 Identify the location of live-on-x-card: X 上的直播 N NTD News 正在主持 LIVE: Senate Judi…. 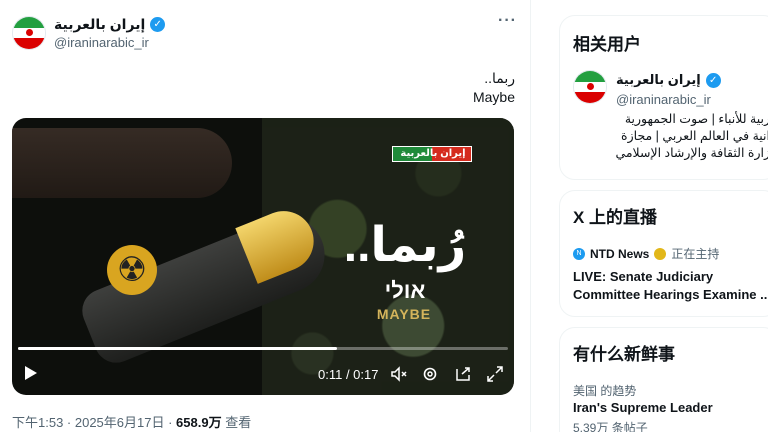
(663, 253).